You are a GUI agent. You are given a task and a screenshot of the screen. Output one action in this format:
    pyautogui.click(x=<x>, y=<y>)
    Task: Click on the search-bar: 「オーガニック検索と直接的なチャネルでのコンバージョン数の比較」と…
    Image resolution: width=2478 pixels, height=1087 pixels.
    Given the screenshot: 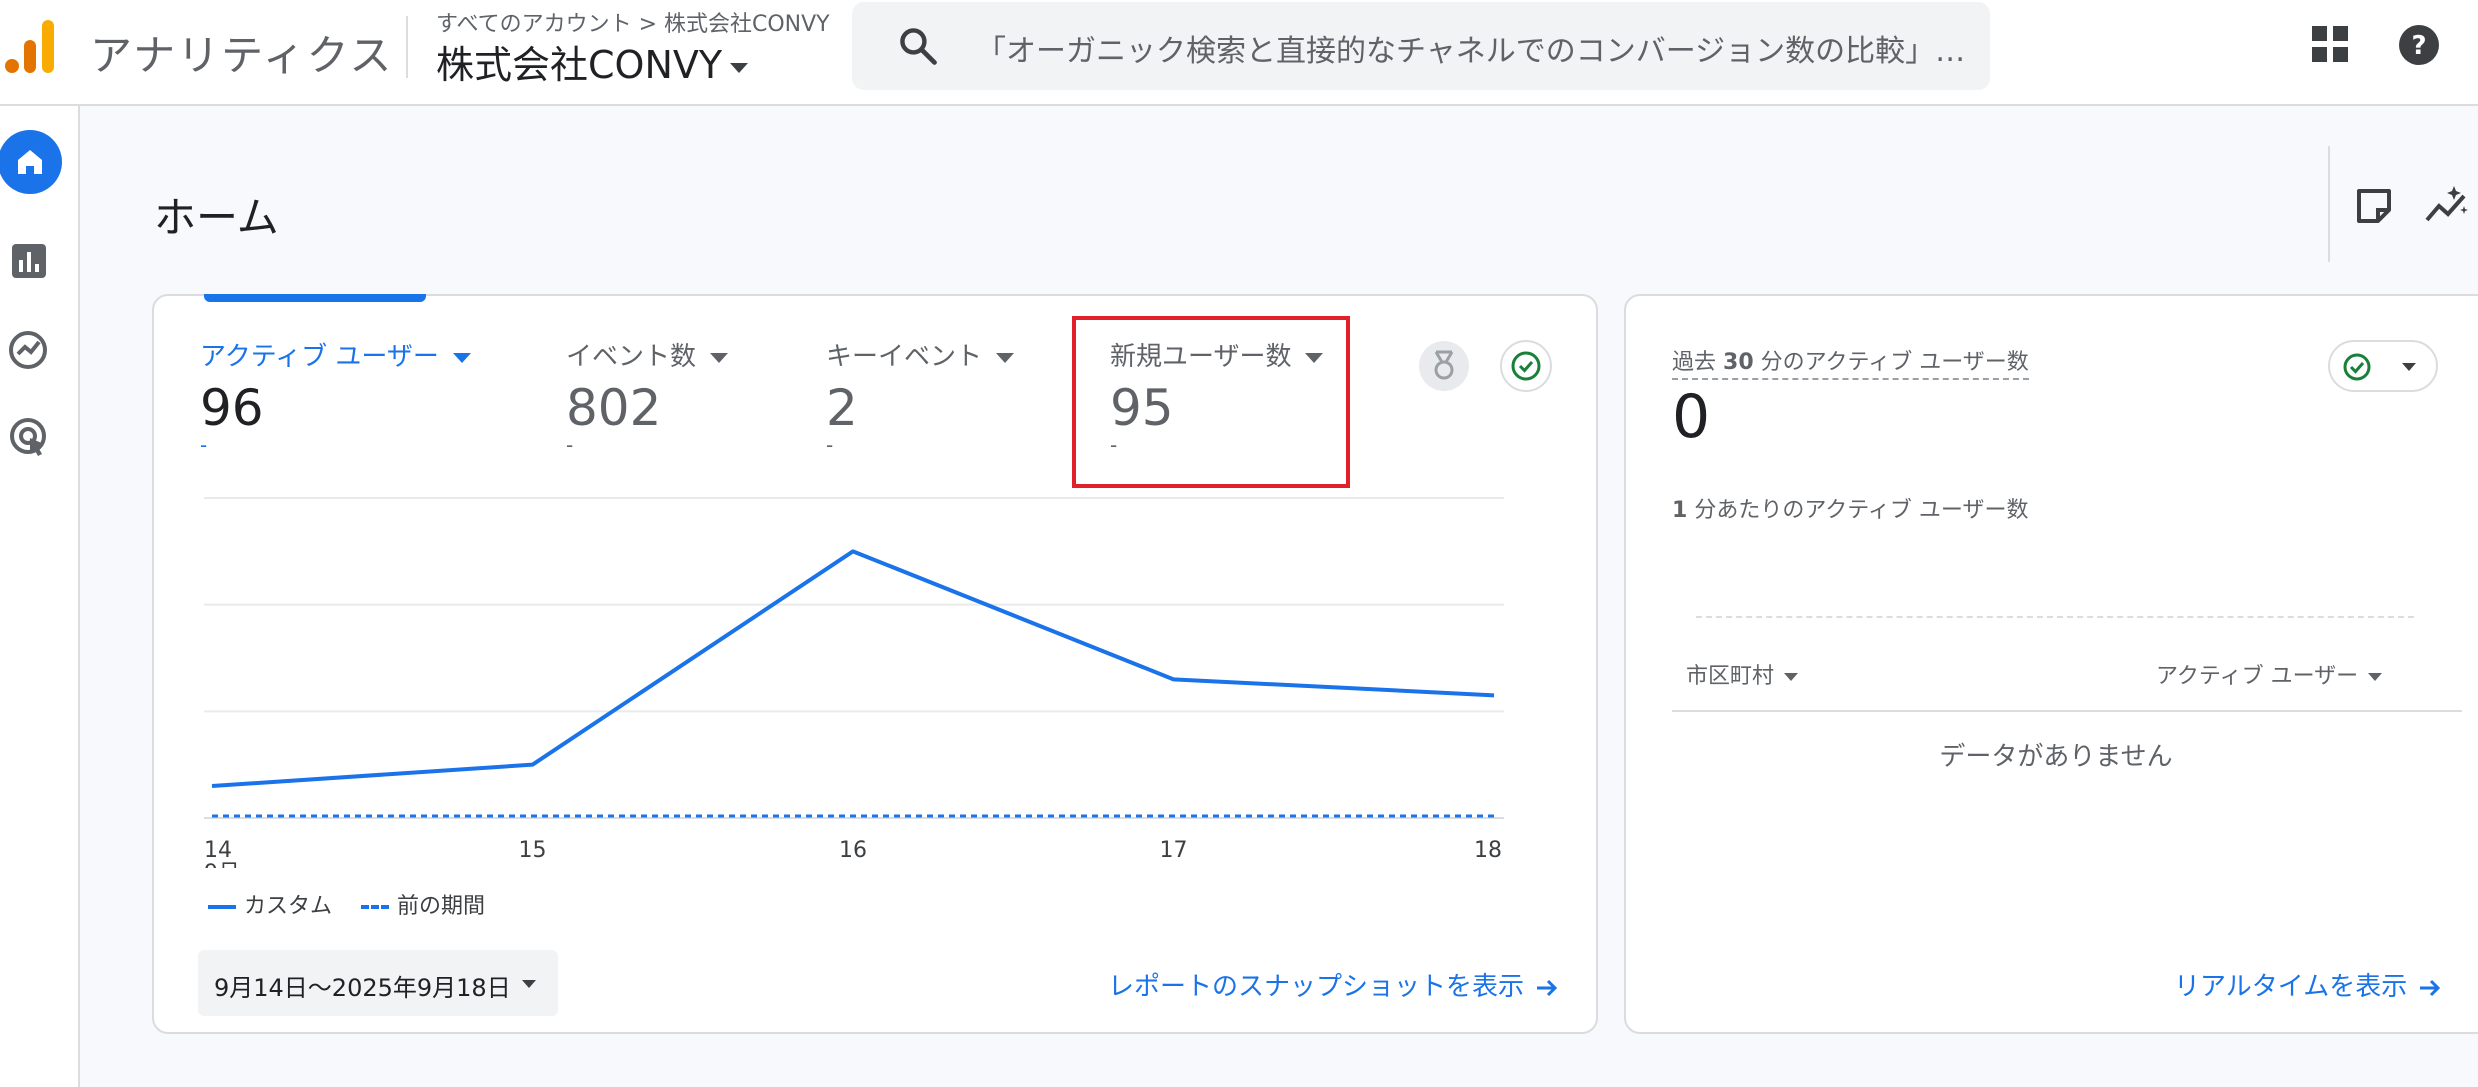 What is the action you would take?
    pyautogui.click(x=1421, y=46)
    